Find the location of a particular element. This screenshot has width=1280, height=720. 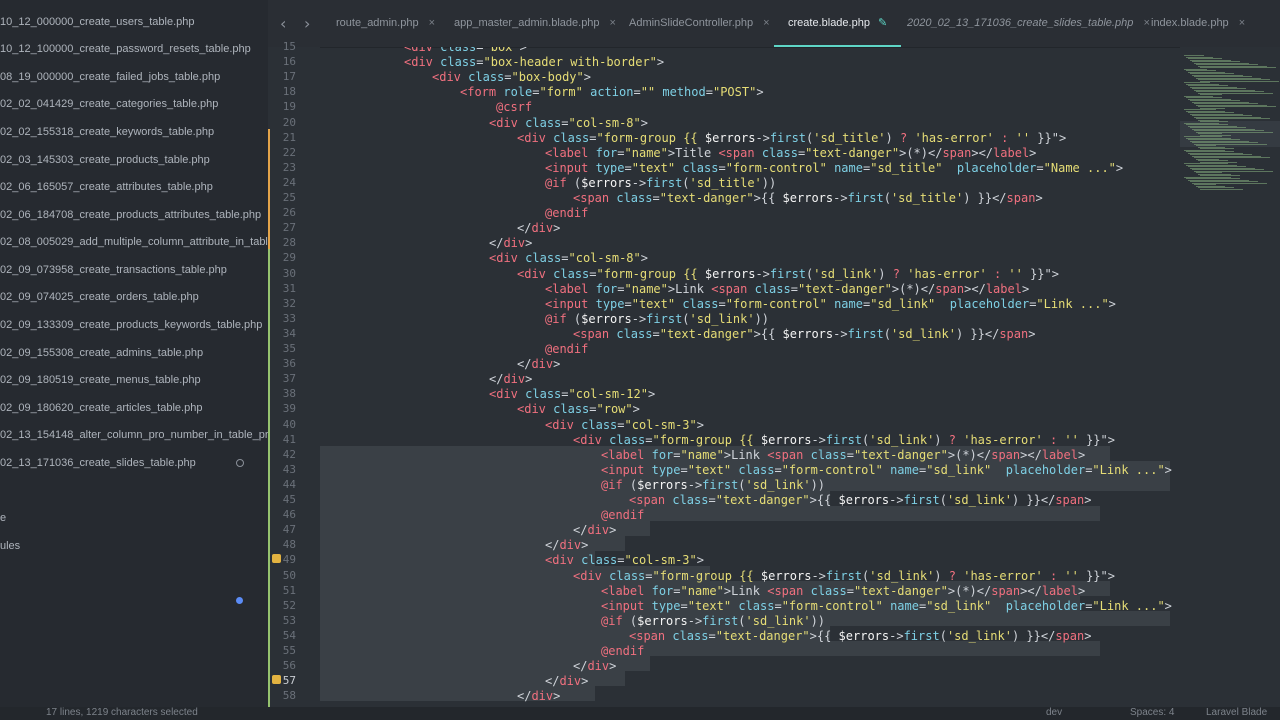

sidebar-file-item: 02_09_074025_create_orders_table.php is located at coordinates (134, 297).